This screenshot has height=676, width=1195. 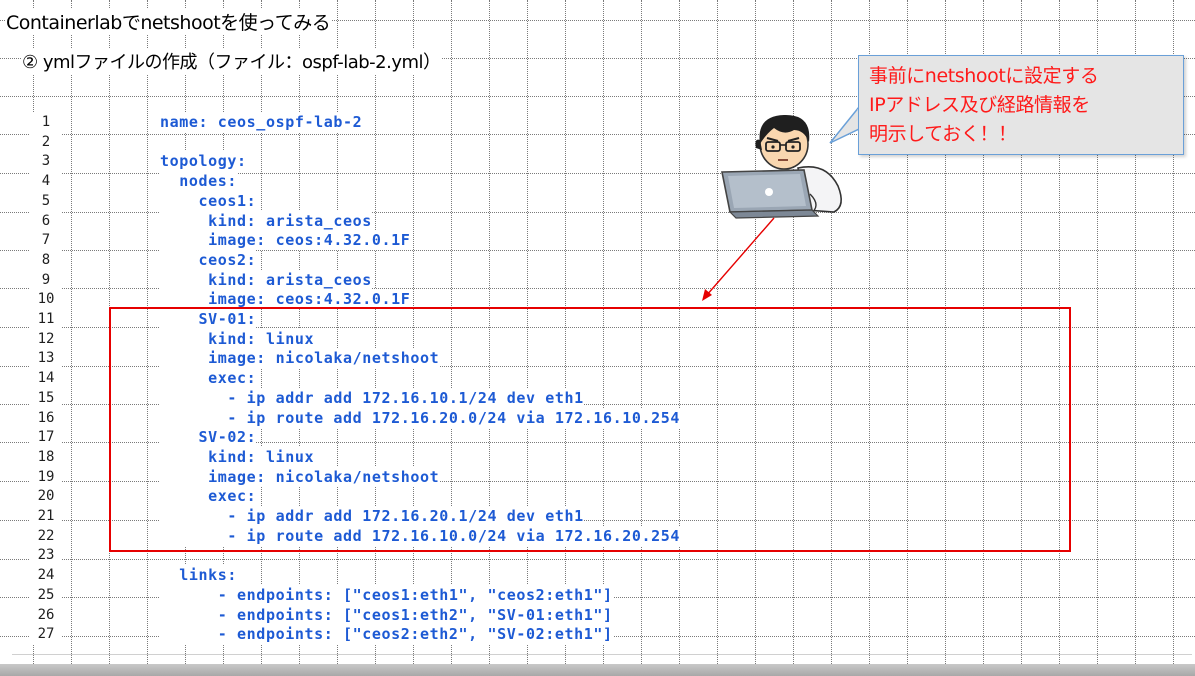 I want to click on line-number: 14, so click(x=46, y=378).